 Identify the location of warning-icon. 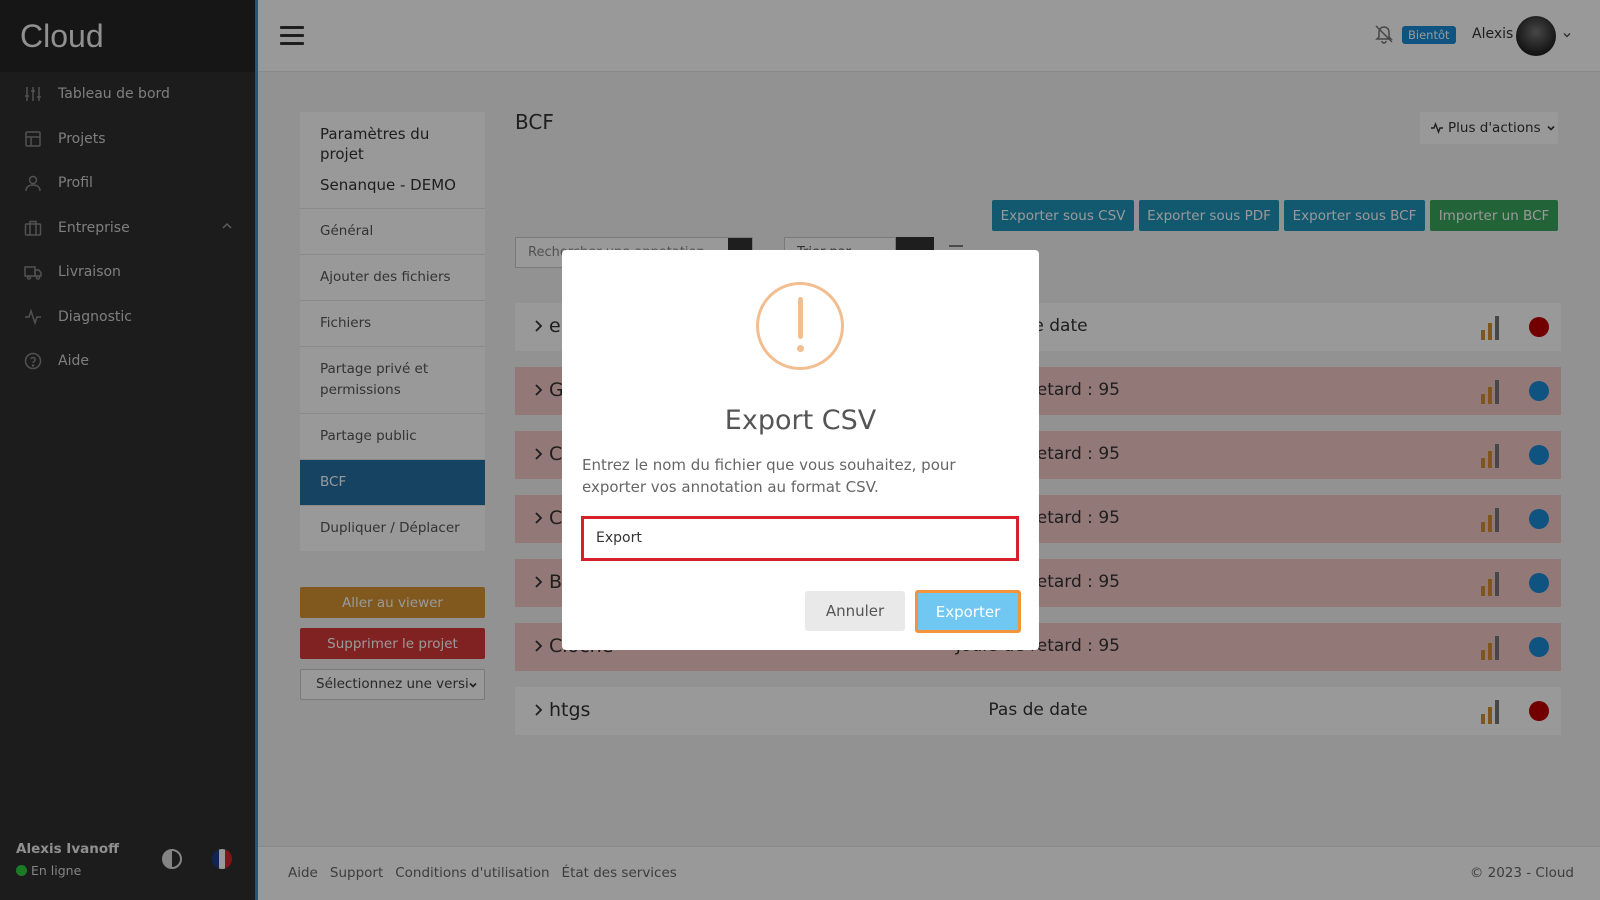
(800, 326).